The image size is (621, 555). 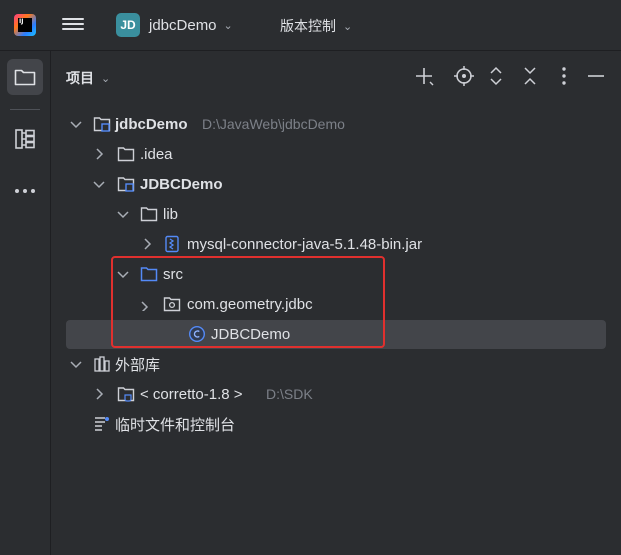 I want to click on scratches-name: 临时文件和控制台, so click(x=175, y=425).